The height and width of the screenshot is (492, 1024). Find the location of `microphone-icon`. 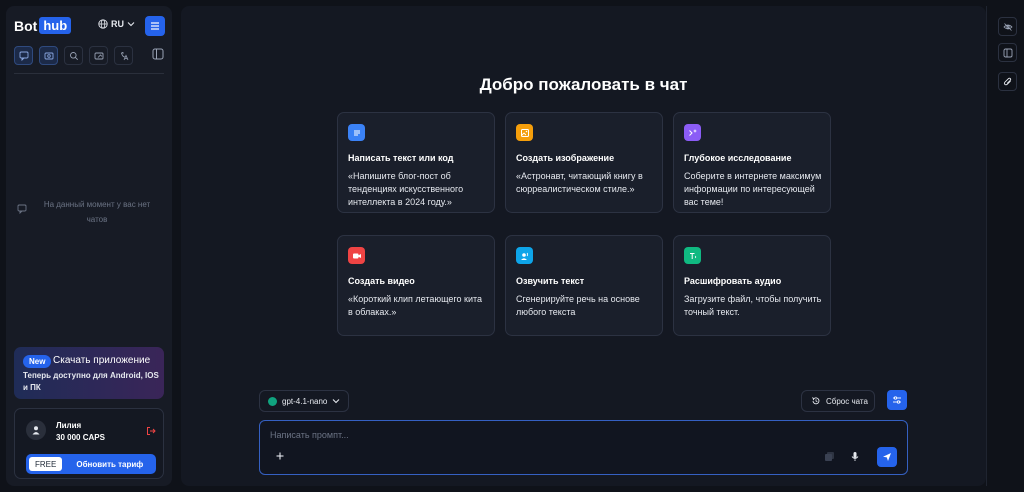

microphone-icon is located at coordinates (855, 456).